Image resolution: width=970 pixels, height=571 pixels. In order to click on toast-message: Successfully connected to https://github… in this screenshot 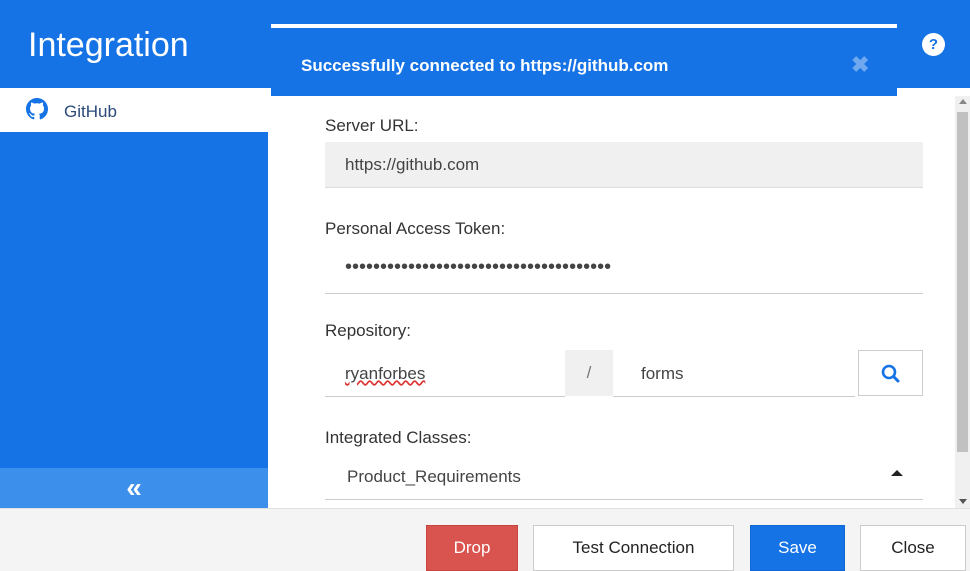, I will do `click(485, 65)`.